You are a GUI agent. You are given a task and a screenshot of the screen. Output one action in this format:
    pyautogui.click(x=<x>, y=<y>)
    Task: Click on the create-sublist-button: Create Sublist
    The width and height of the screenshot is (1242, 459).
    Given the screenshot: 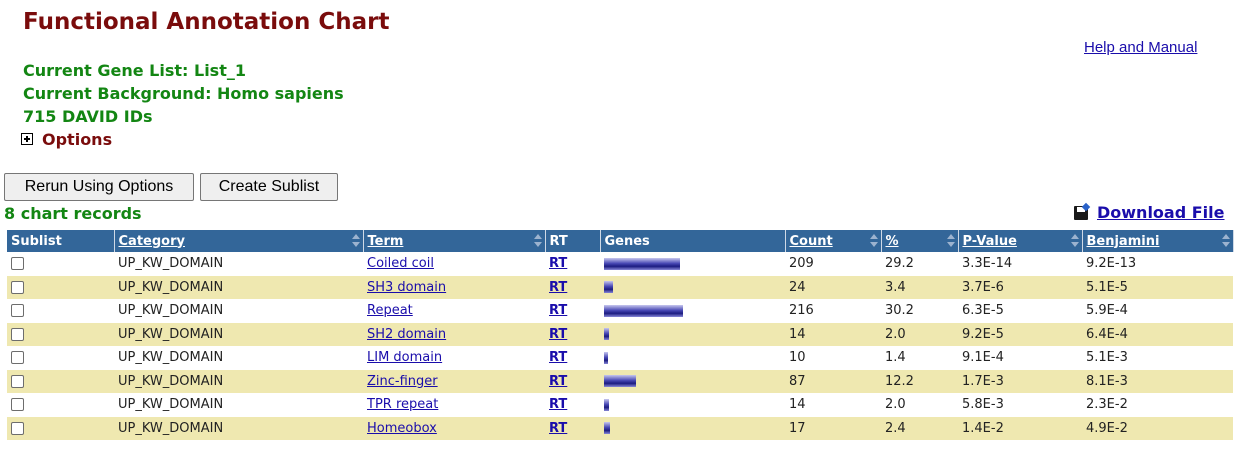 What is the action you would take?
    pyautogui.click(x=269, y=187)
    